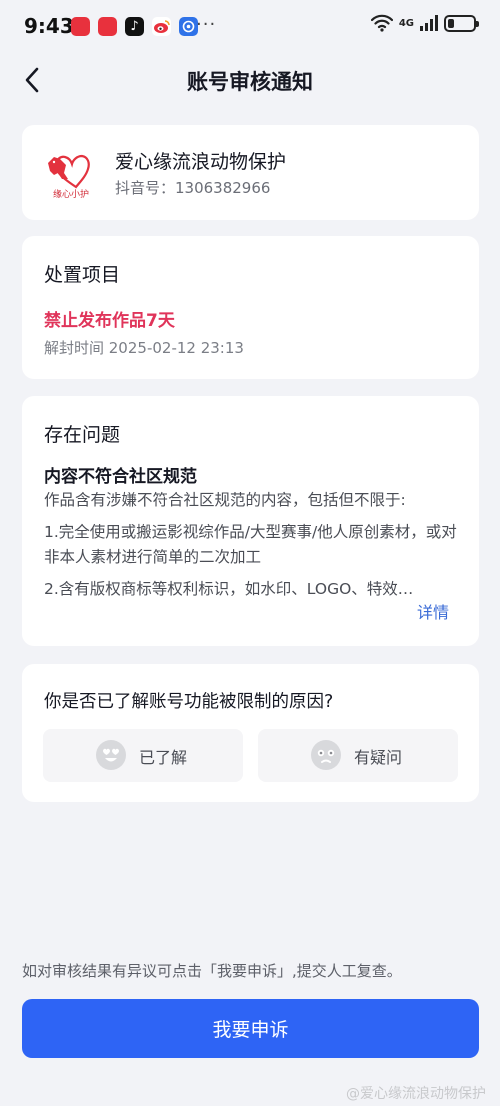 The image size is (500, 1106). What do you see at coordinates (225, 500) in the screenshot?
I see `rule-description: 作品含有涉嫌不符合社区规范的内容，包括但不限于:` at bounding box center [225, 500].